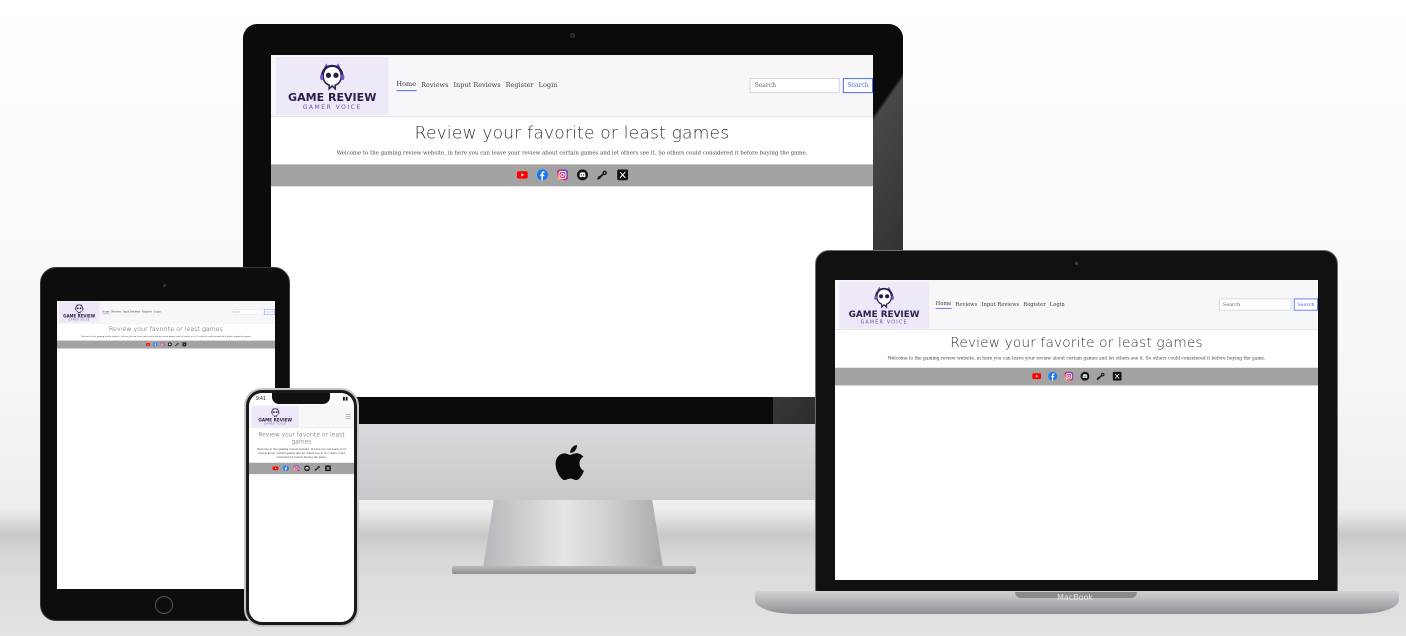 The width and height of the screenshot is (1406, 636). Describe the element at coordinates (348, 416) in the screenshot. I see `menu-toggle-icon` at that location.